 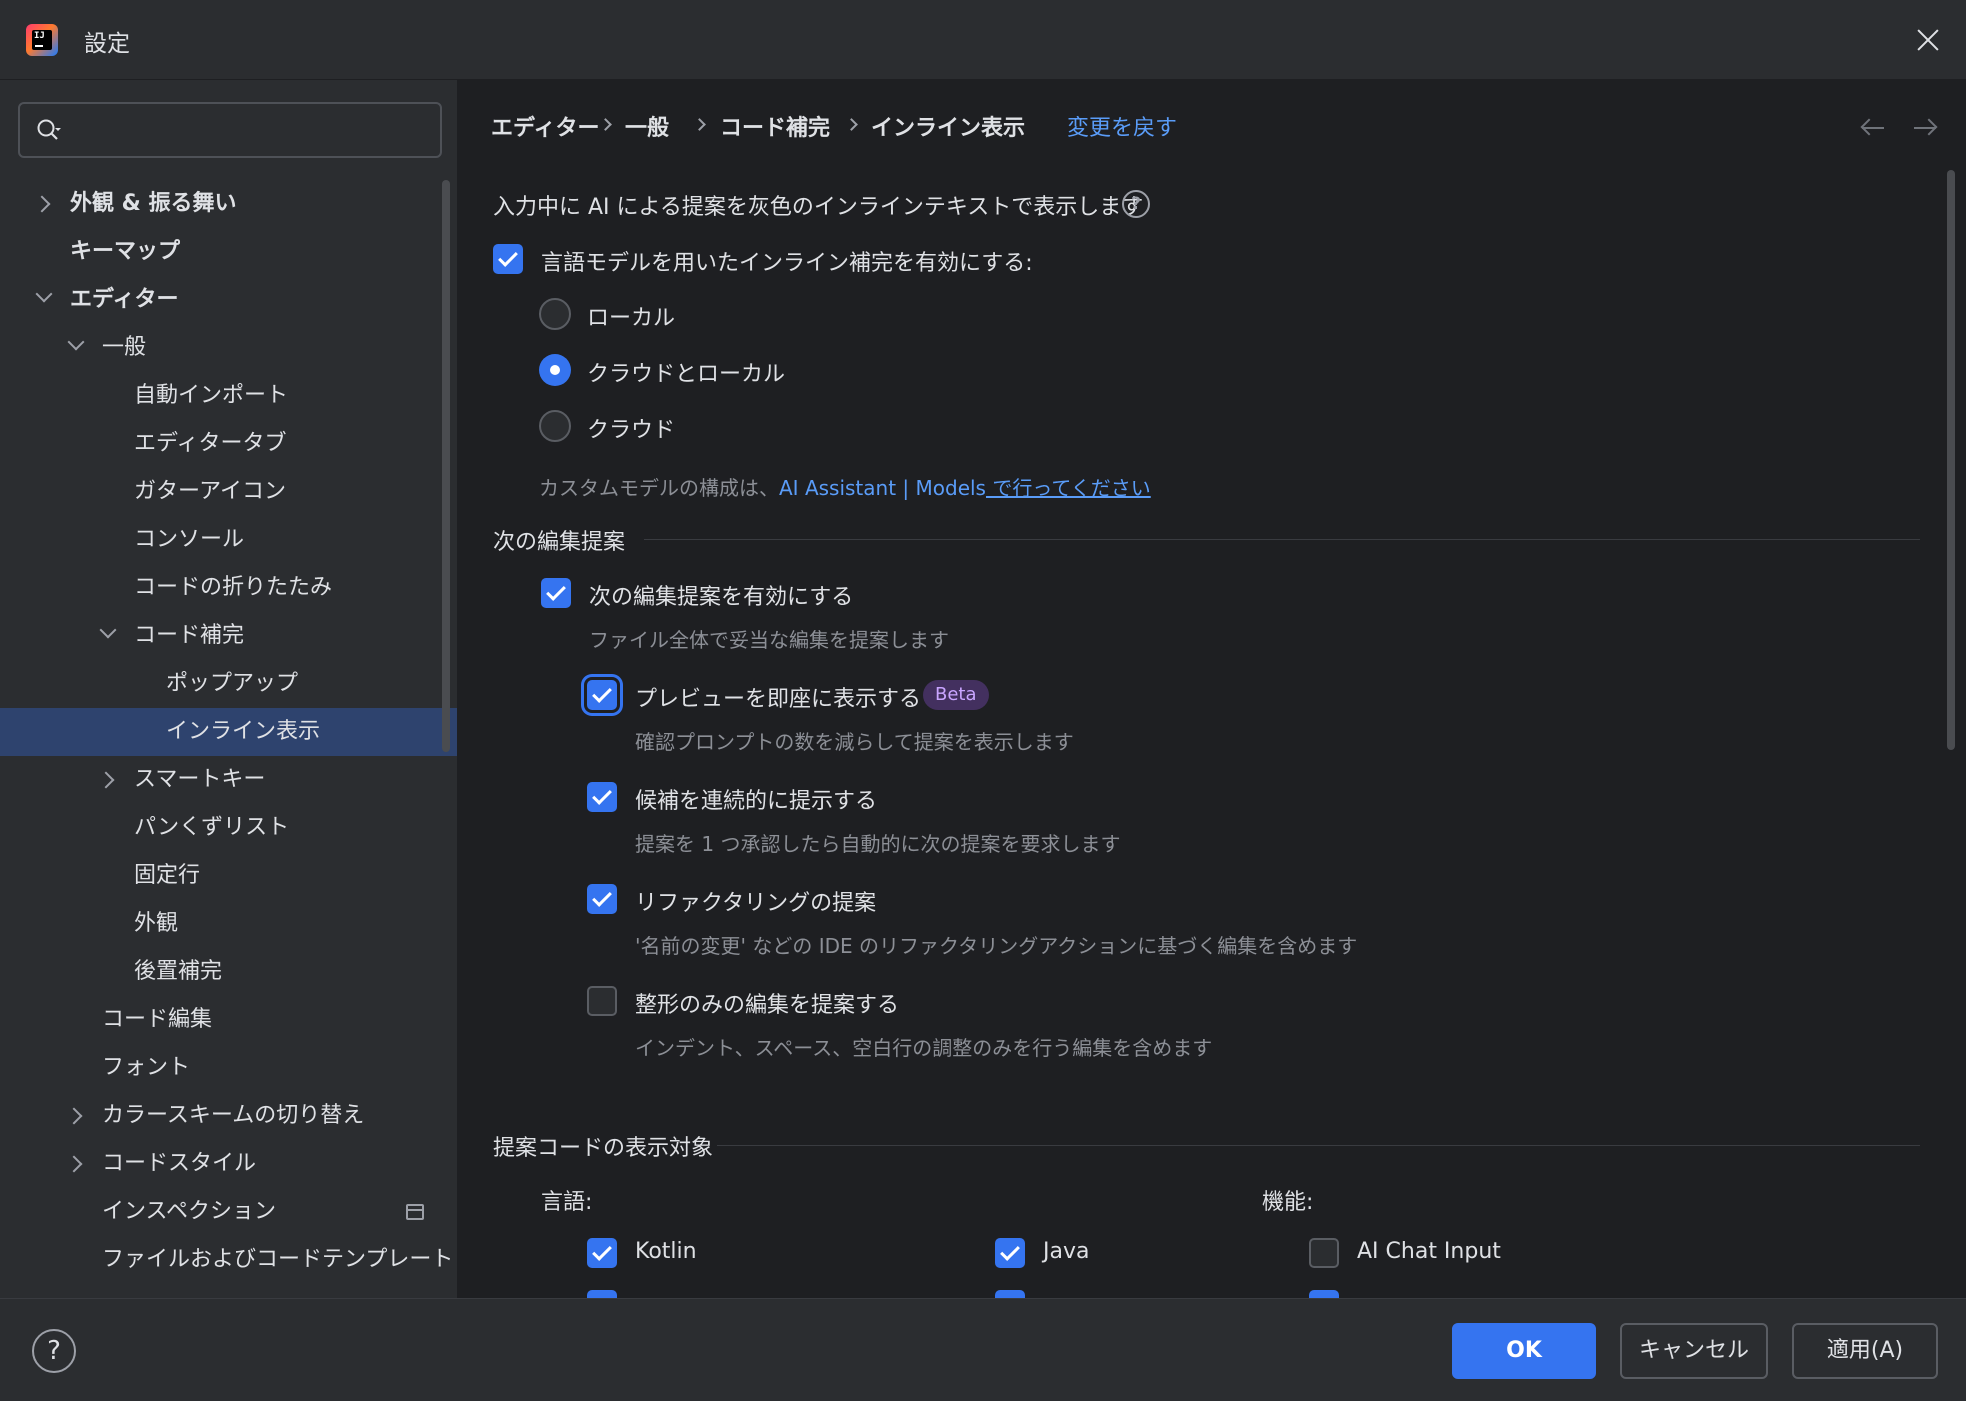 I want to click on ai-assistant-models-link: AI Assistant | Models, so click(x=882, y=488).